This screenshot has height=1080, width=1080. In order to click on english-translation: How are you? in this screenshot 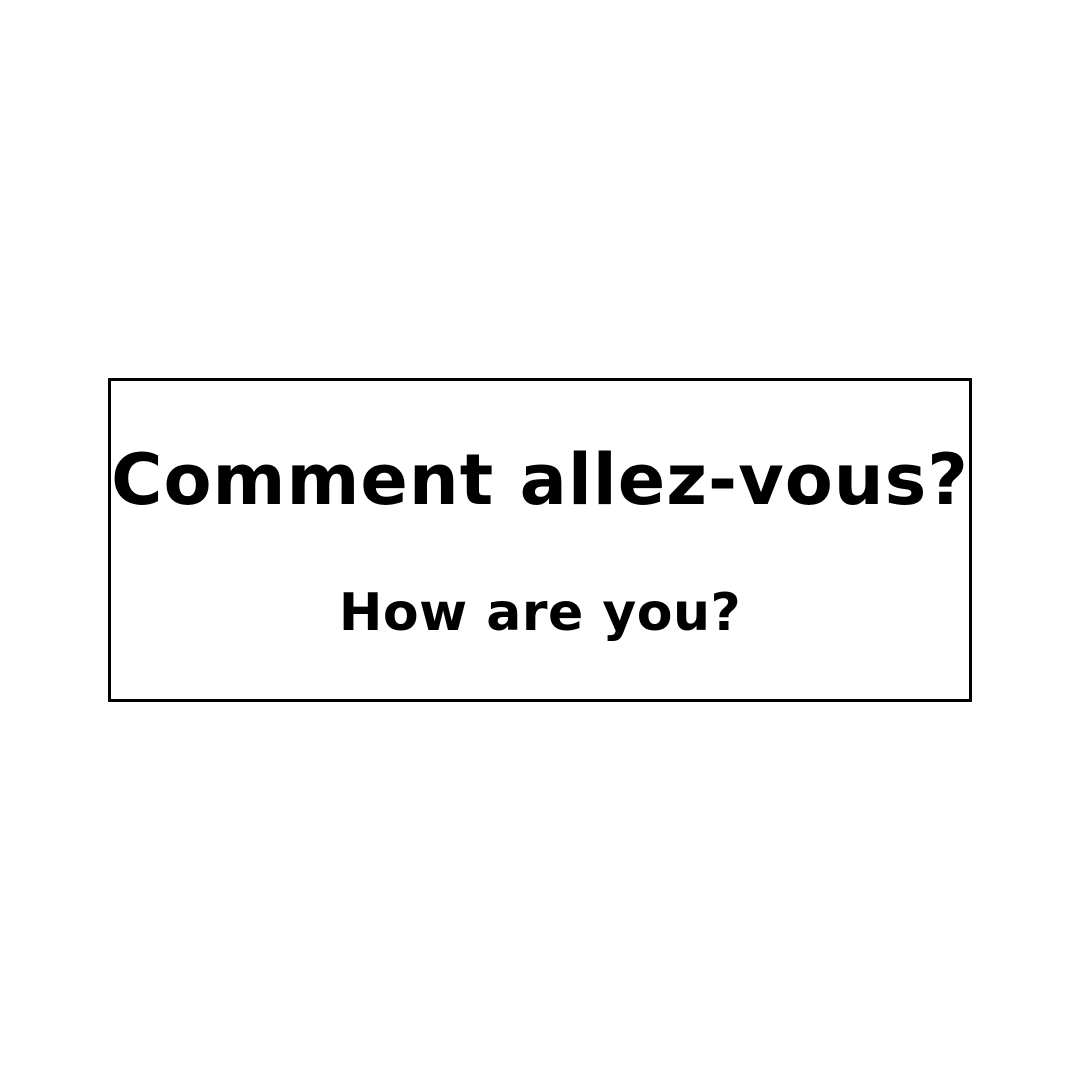, I will do `click(540, 613)`.